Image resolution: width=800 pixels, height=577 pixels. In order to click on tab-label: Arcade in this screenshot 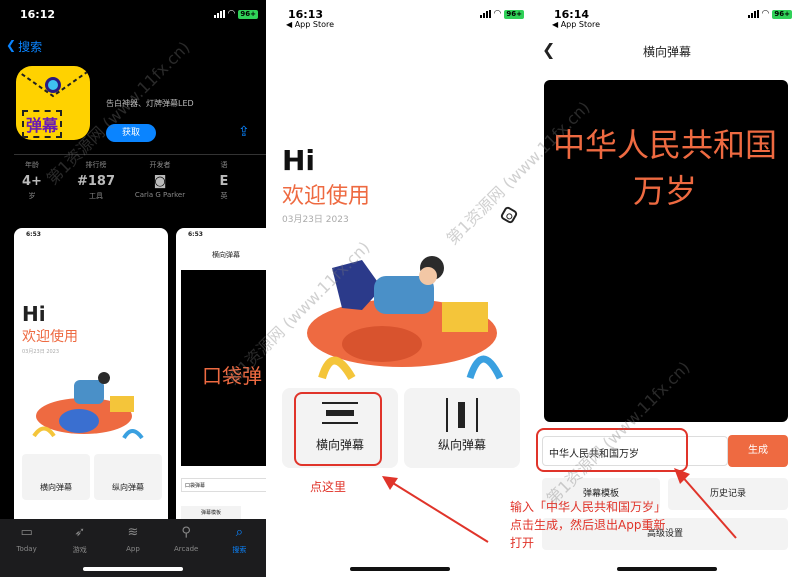, I will do `click(186, 549)`.